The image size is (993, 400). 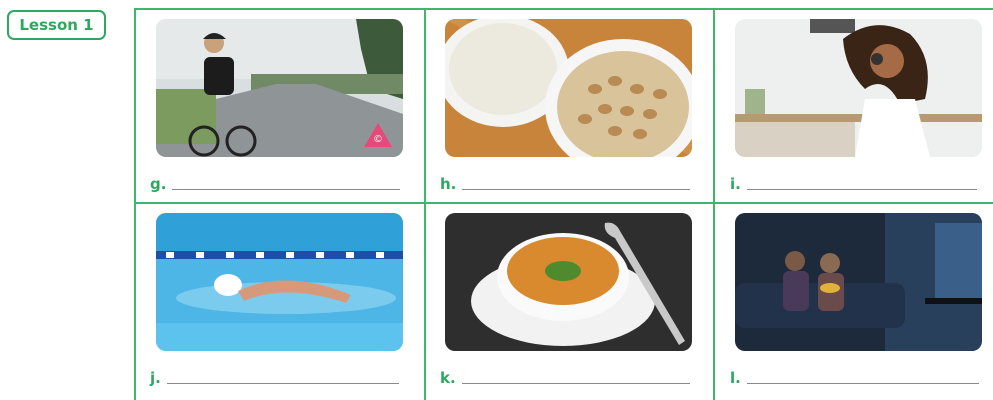 I want to click on item-letter: k., so click(x=448, y=378).